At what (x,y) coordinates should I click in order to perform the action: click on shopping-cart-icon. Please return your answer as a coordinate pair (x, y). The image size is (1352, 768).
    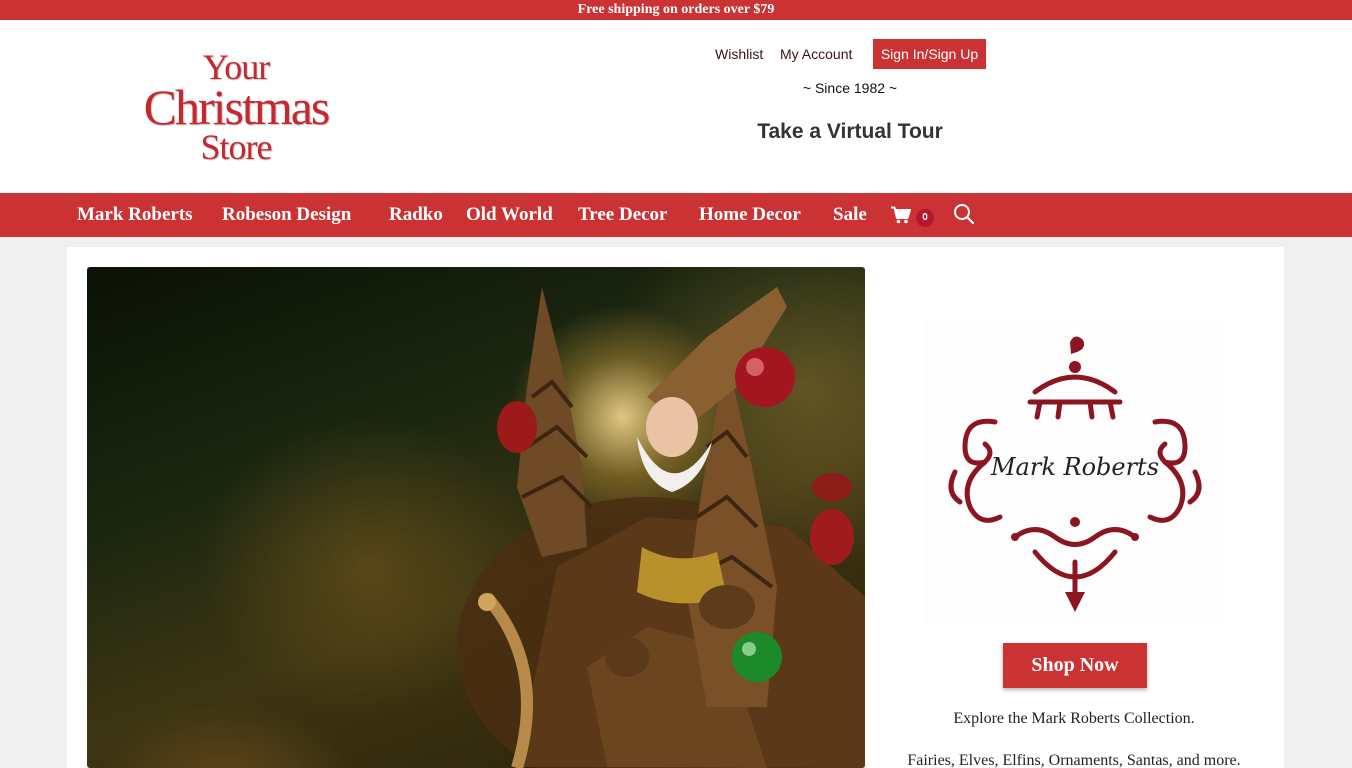
    Looking at the image, I should click on (901, 215).